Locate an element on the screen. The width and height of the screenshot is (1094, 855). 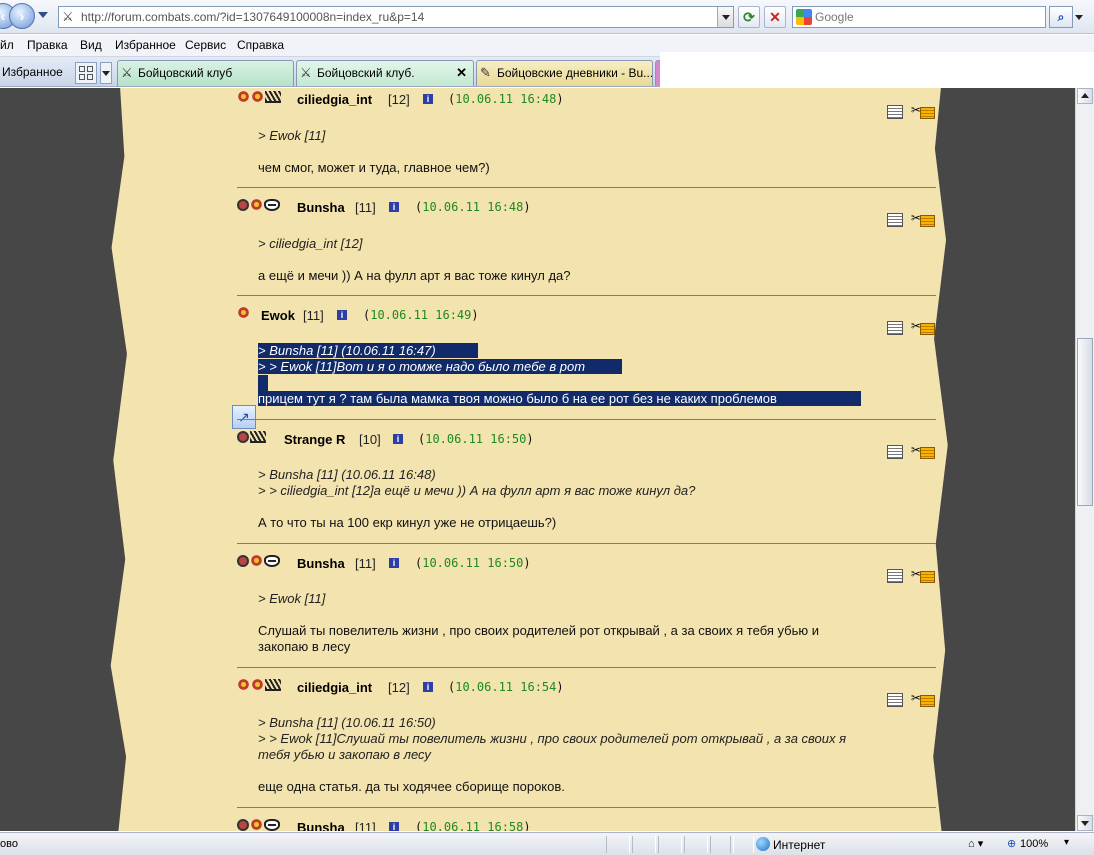
search-placeholder: Google is located at coordinates (834, 17).